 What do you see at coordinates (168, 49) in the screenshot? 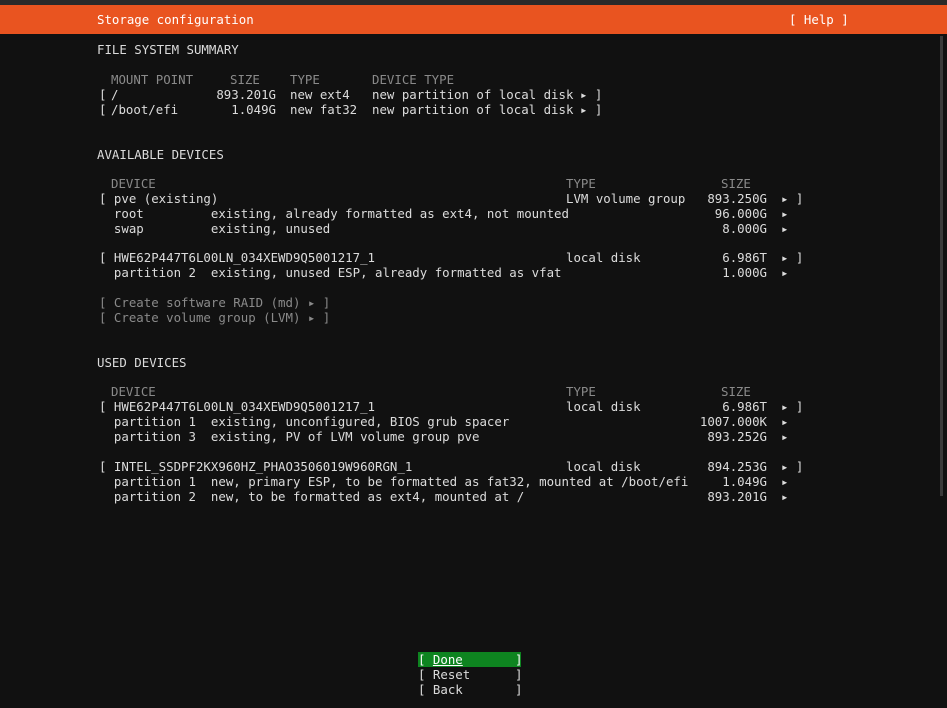
I see `fs-summary-heading: FILE SYSTEM SUMMARY` at bounding box center [168, 49].